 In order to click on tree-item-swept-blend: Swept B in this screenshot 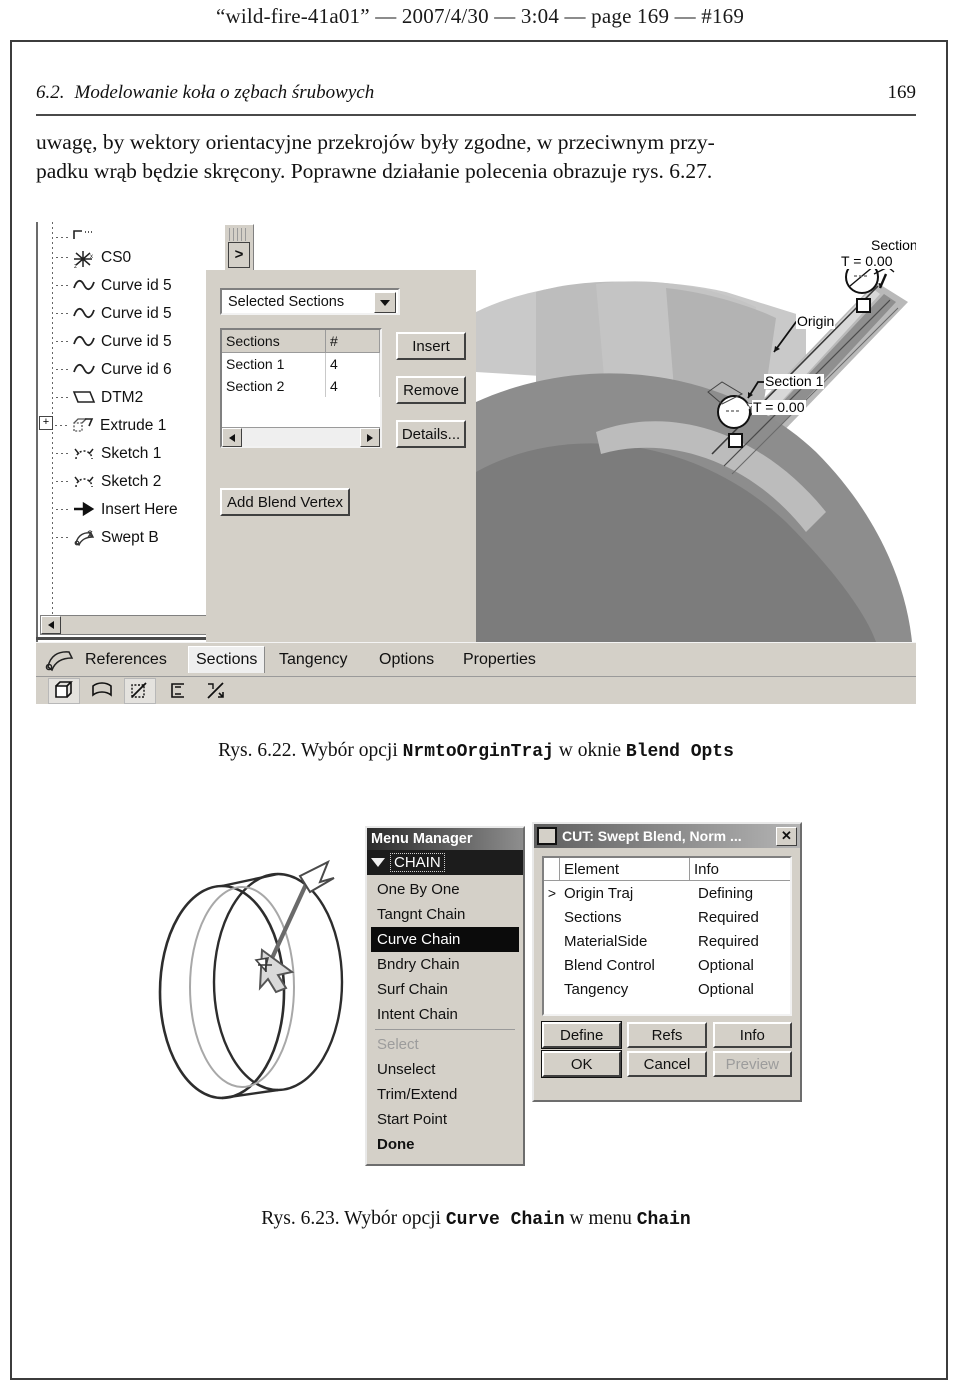, I will do `click(107, 537)`.